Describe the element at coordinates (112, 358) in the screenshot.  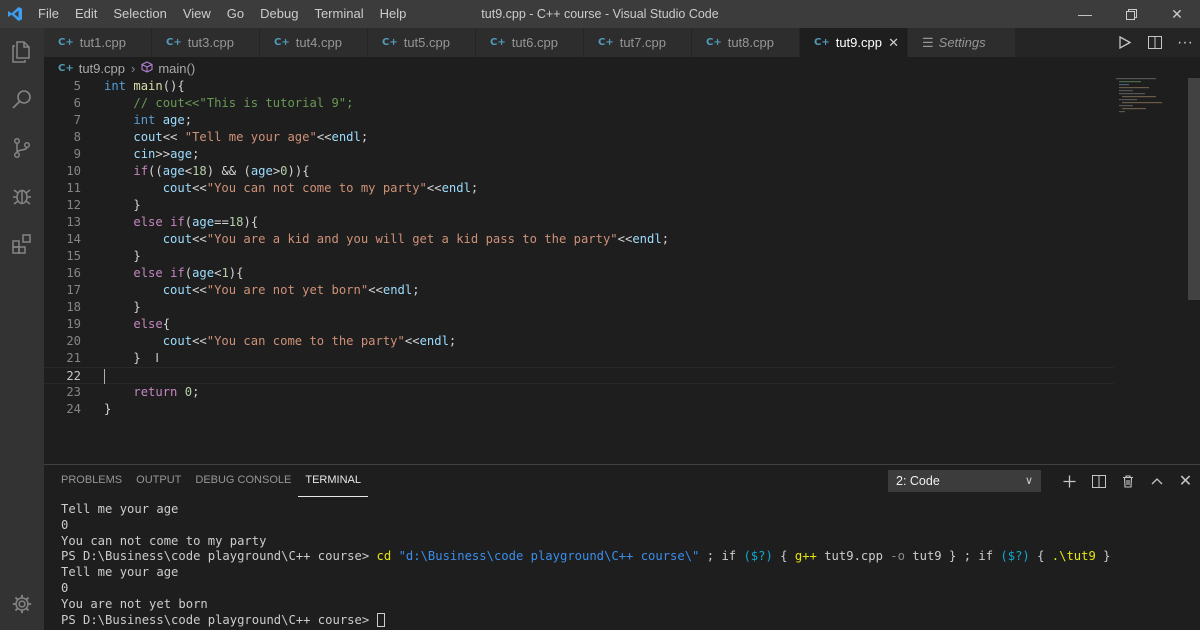
I see `code-line: 21 } Ⅰ` at that location.